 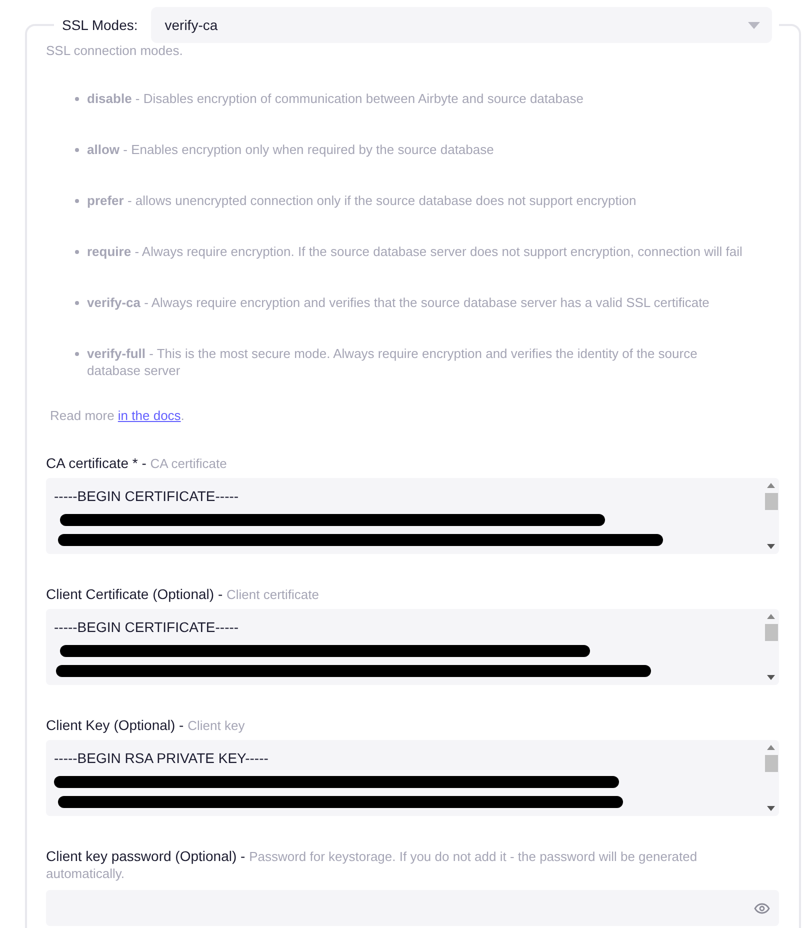 What do you see at coordinates (290, 149) in the screenshot?
I see `mode-description: allow - Enables encryption only when required by the source database` at bounding box center [290, 149].